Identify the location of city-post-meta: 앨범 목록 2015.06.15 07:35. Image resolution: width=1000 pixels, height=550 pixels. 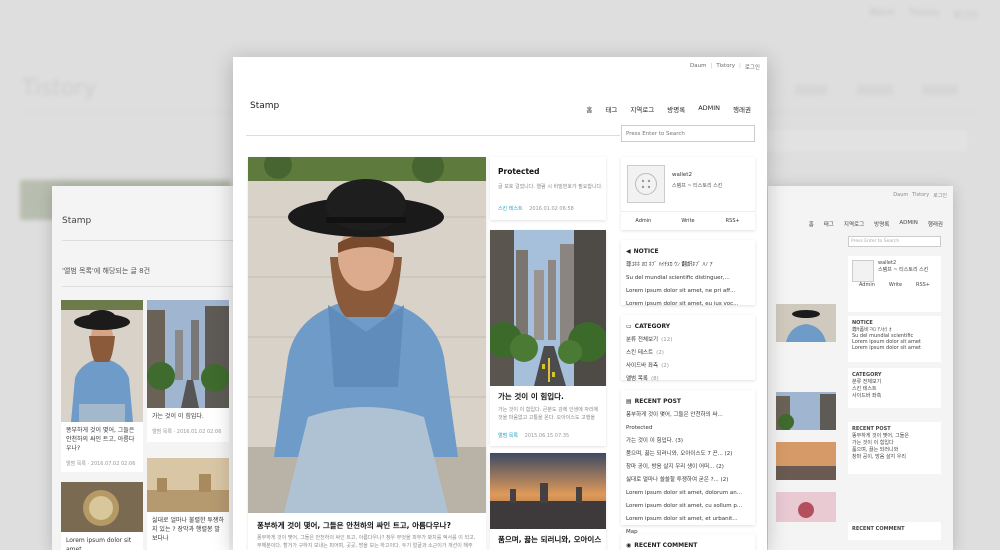
(533, 435).